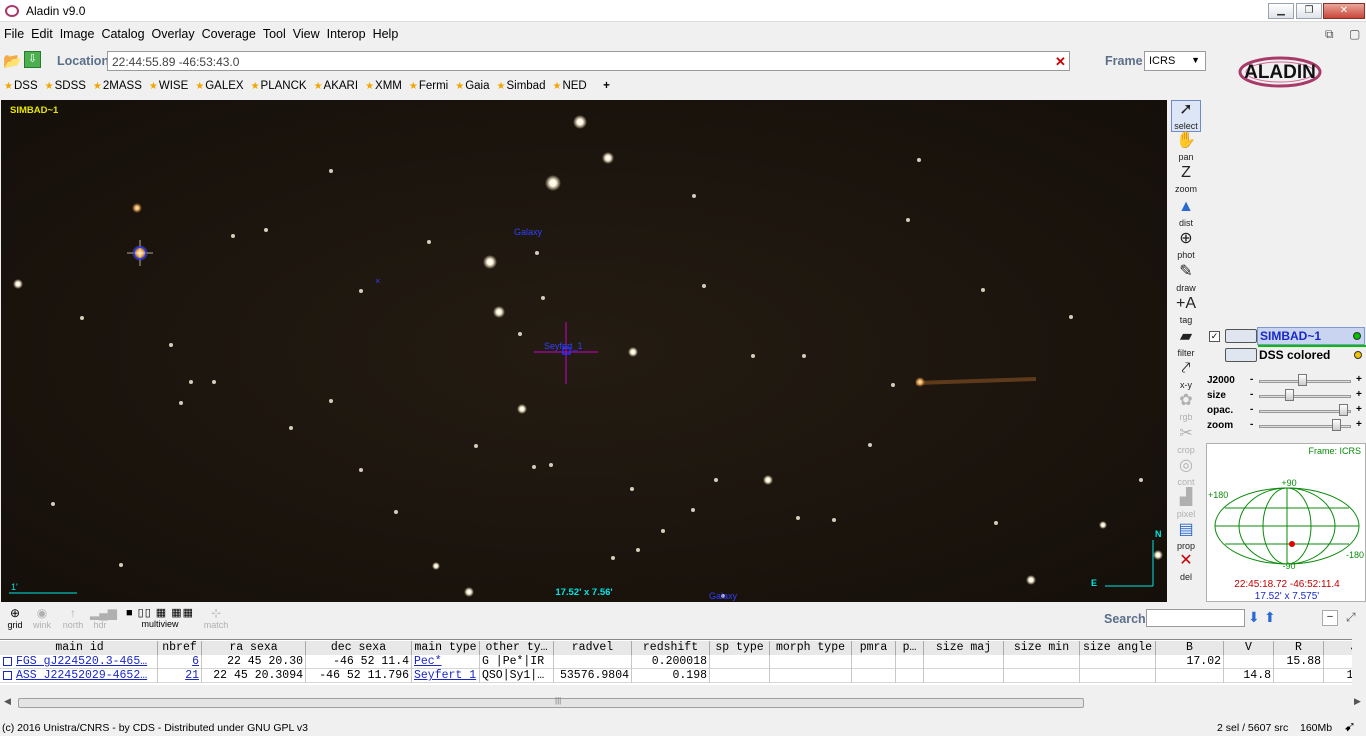 The width and height of the screenshot is (1366, 736). Describe the element at coordinates (1351, 617) in the screenshot. I see `detach-table-icon: ⤢` at that location.